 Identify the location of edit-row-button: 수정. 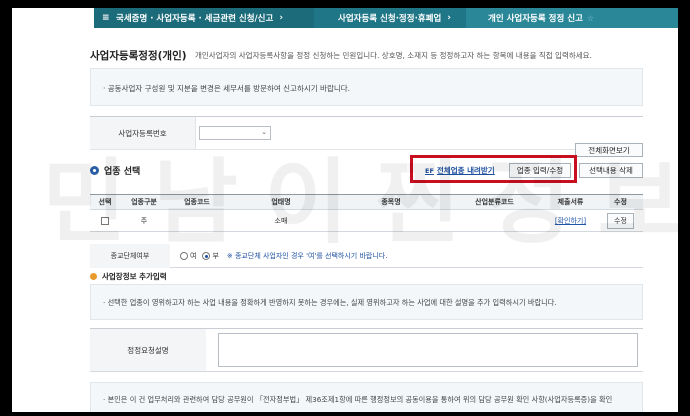
(620, 220).